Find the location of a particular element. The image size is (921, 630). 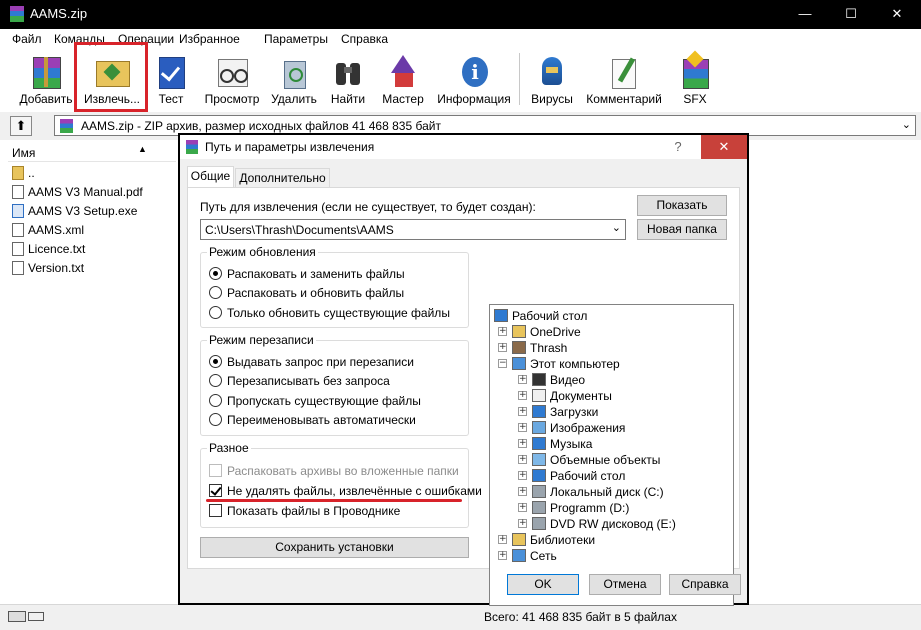

collapse-icon: − is located at coordinates (502, 363).